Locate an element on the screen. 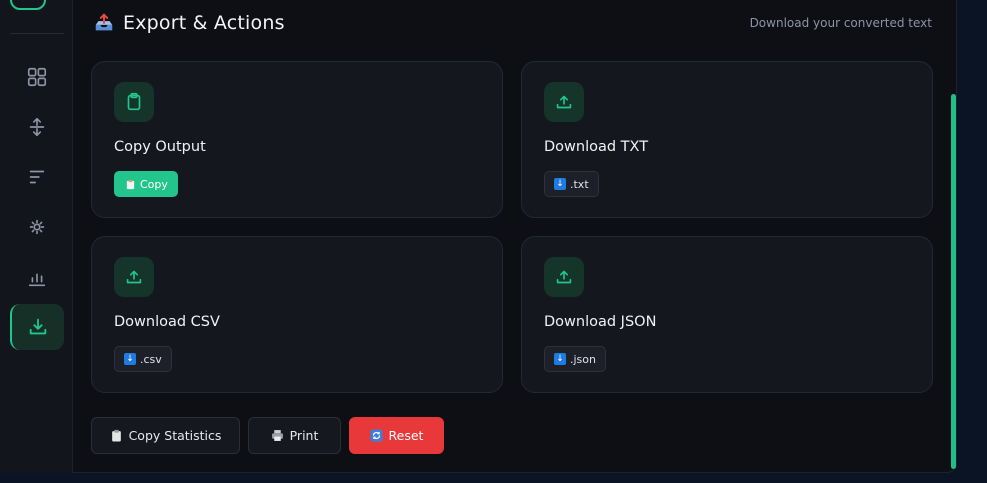 This screenshot has height=483, width=987. grid-icon is located at coordinates (37, 77).